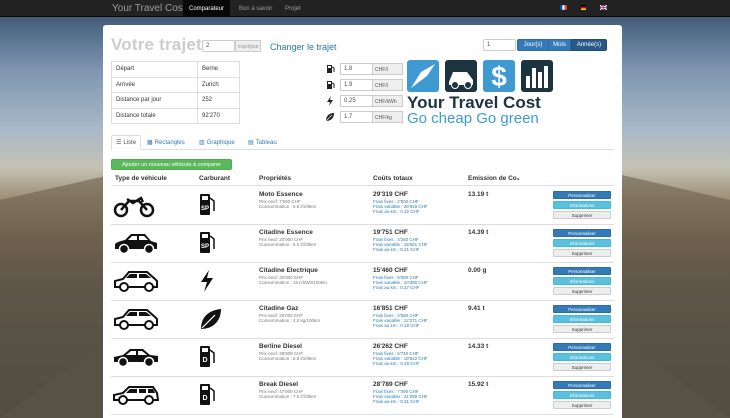  What do you see at coordinates (390, 346) in the screenshot?
I see `vehicle-total-cost: 26'262 CHF` at bounding box center [390, 346].